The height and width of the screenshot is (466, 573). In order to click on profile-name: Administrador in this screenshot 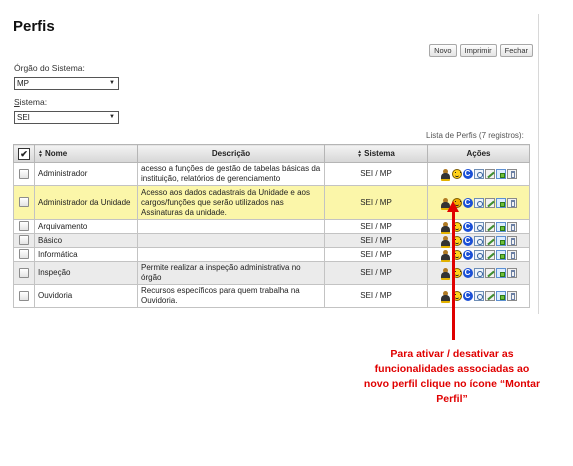, I will do `click(63, 173)`.